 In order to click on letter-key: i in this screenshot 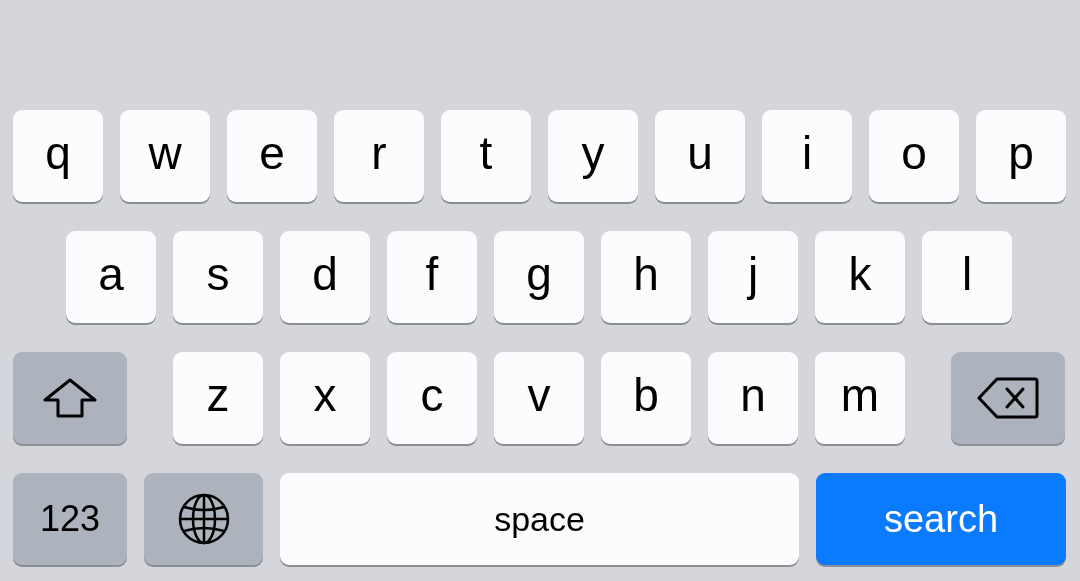, I will do `click(807, 156)`.